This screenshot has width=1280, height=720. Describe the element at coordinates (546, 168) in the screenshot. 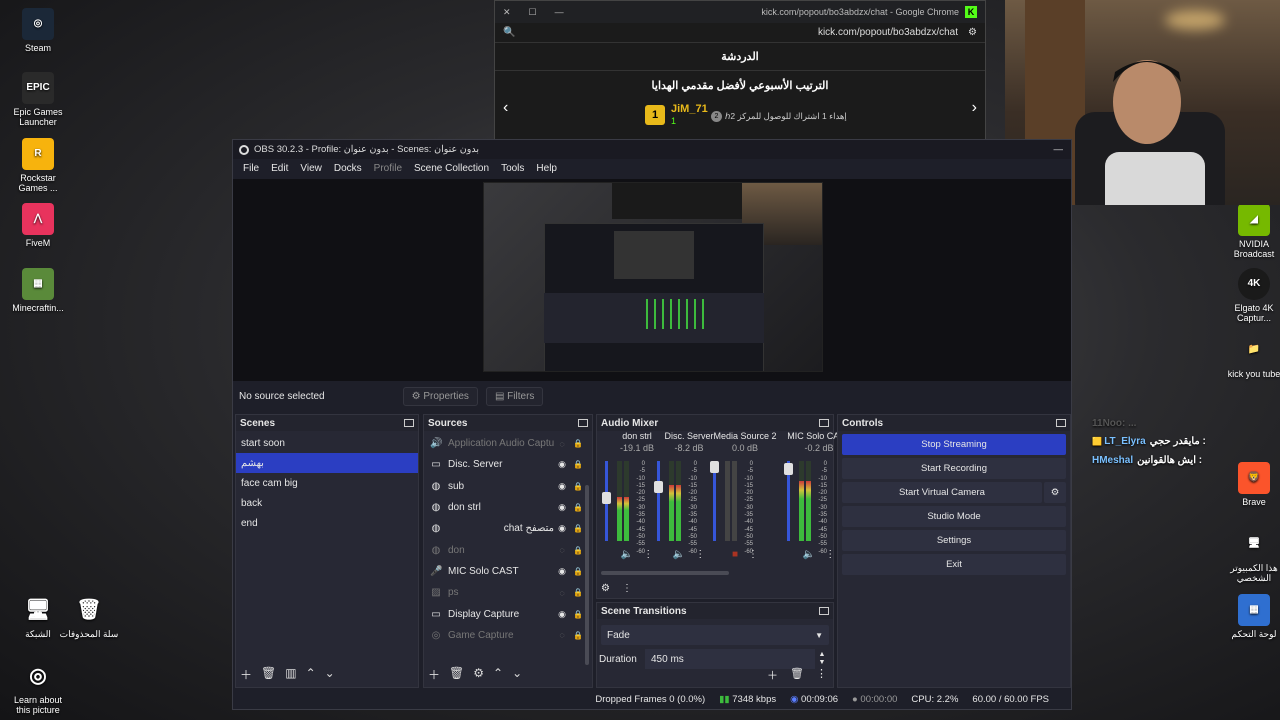

I see `menu-item: Help` at that location.